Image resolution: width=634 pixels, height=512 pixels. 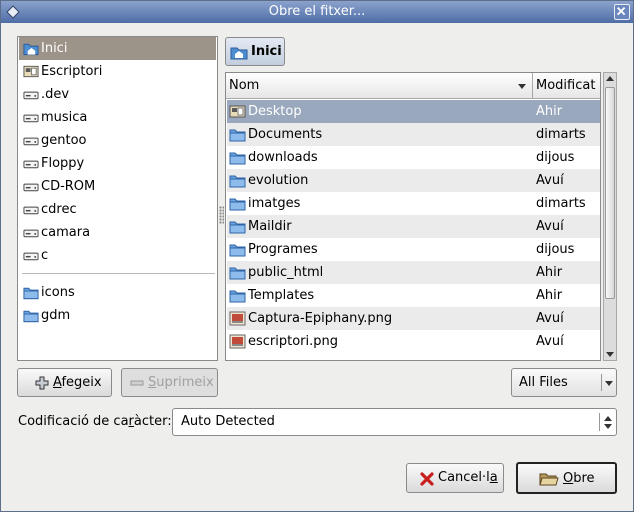 I want to click on file-name: Templates, so click(x=281, y=295).